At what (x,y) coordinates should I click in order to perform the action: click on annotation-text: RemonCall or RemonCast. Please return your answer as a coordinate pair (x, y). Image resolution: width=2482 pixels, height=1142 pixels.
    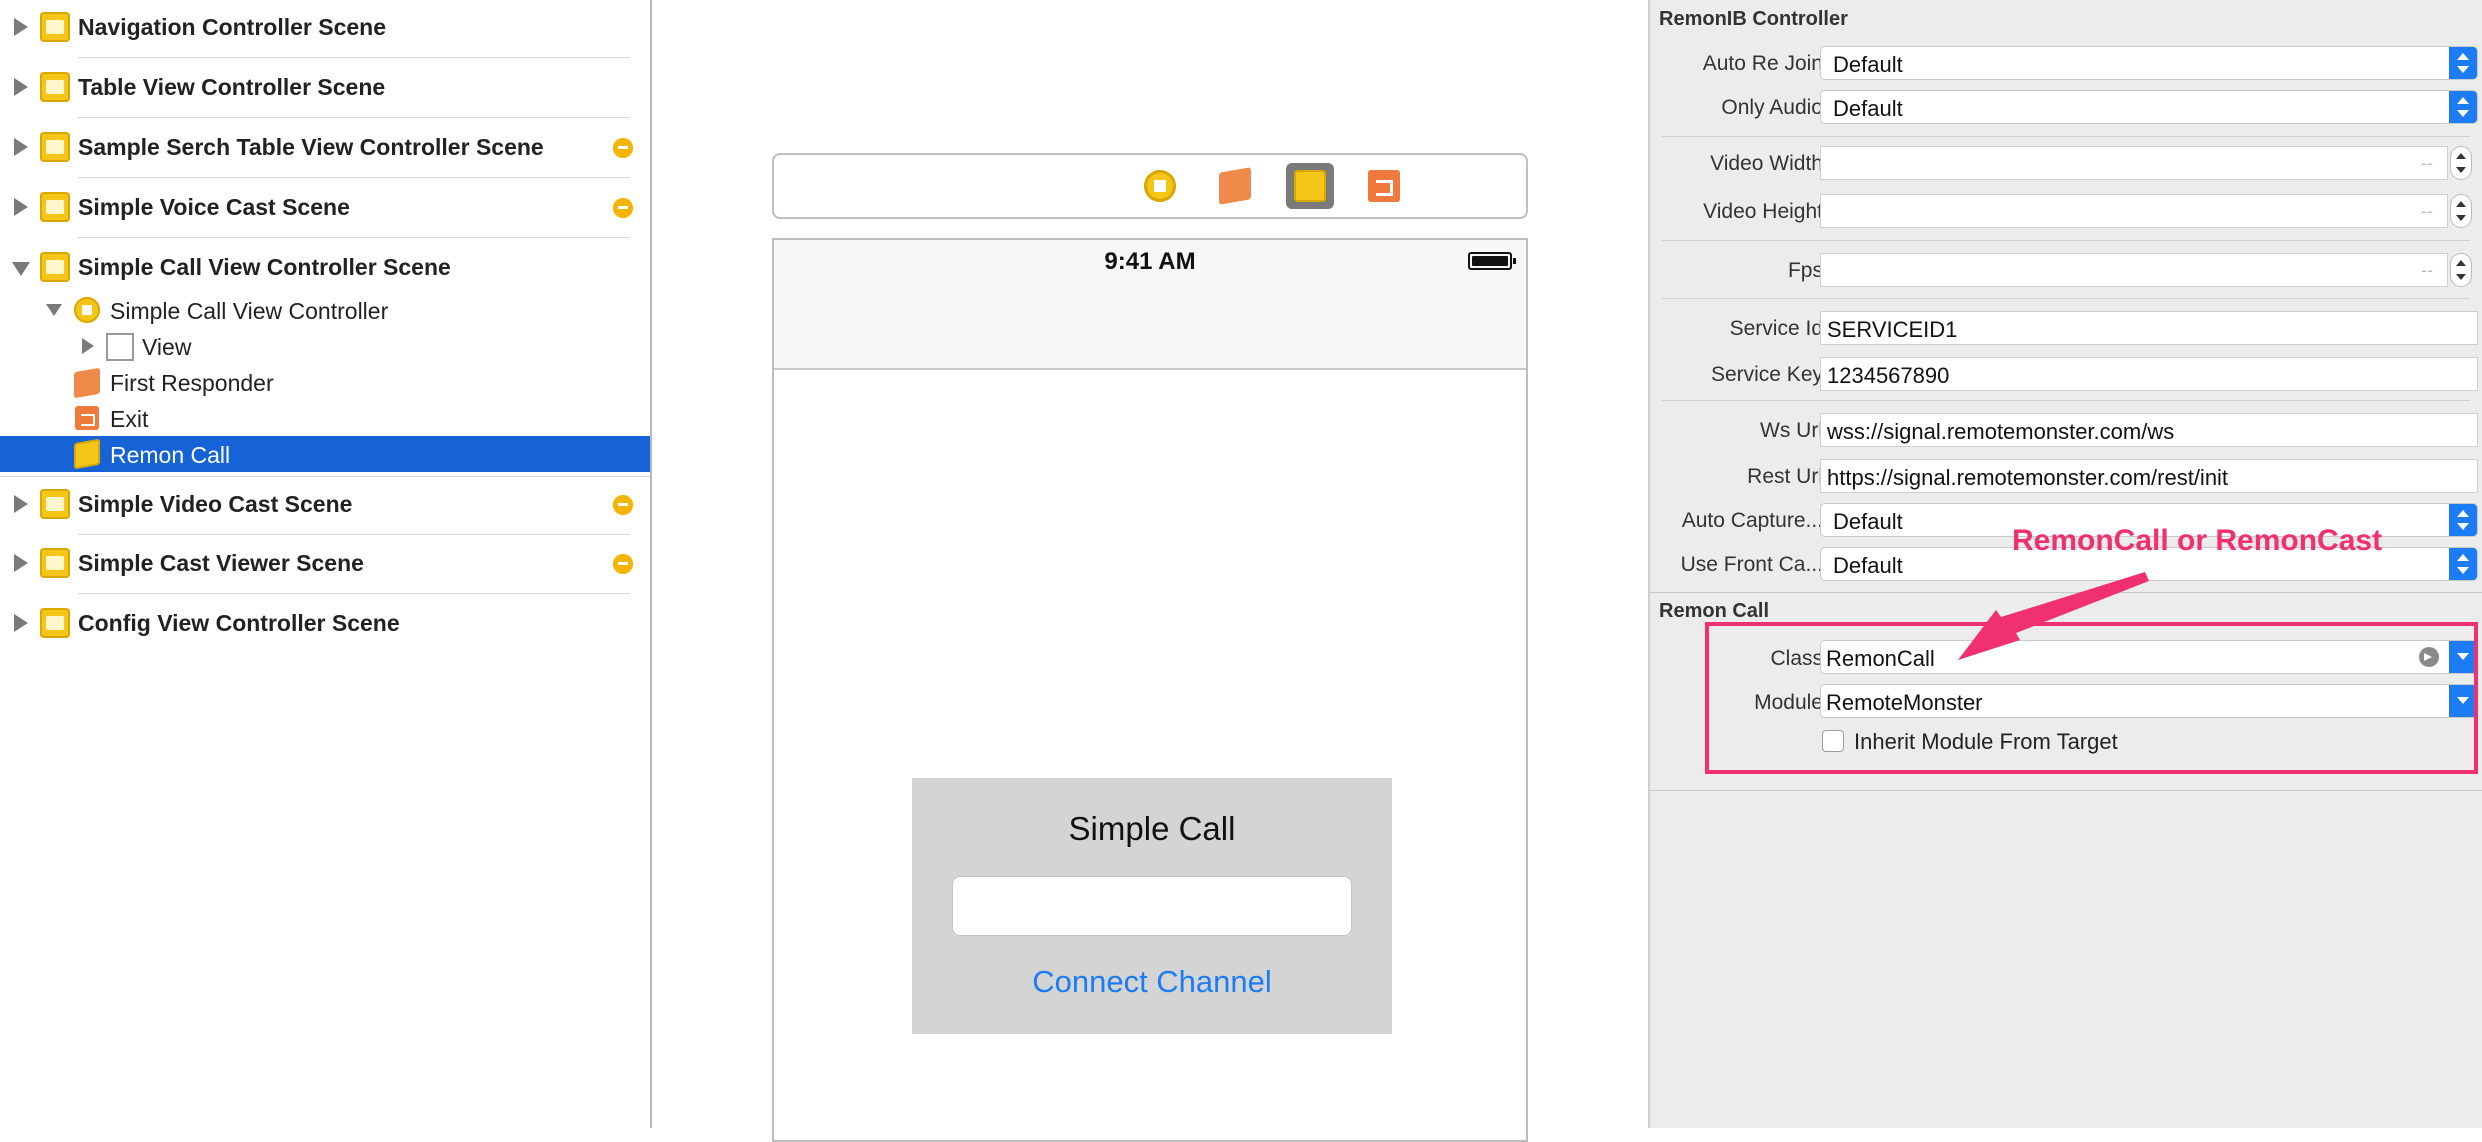
    Looking at the image, I should click on (2197, 540).